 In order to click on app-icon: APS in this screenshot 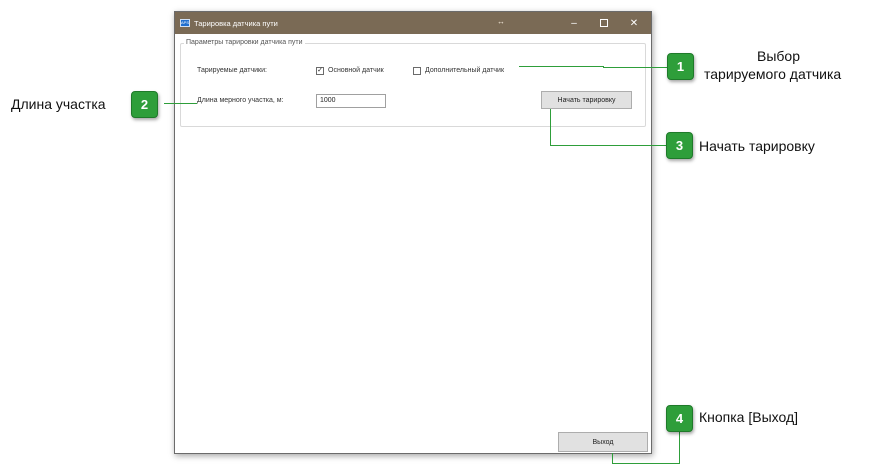, I will do `click(185, 23)`.